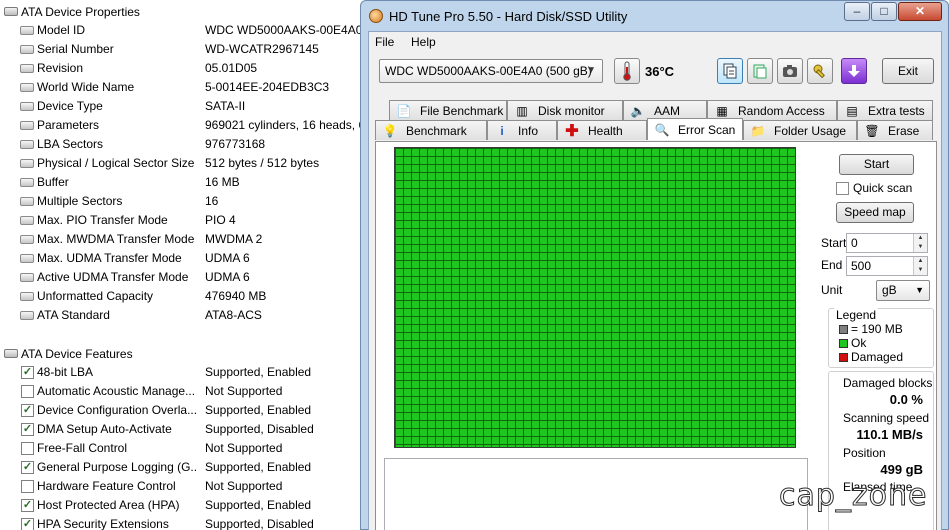  Describe the element at coordinates (181, 125) in the screenshot. I see `property-row: Parameters 969021 cylinders, 16 heads, 63` at that location.